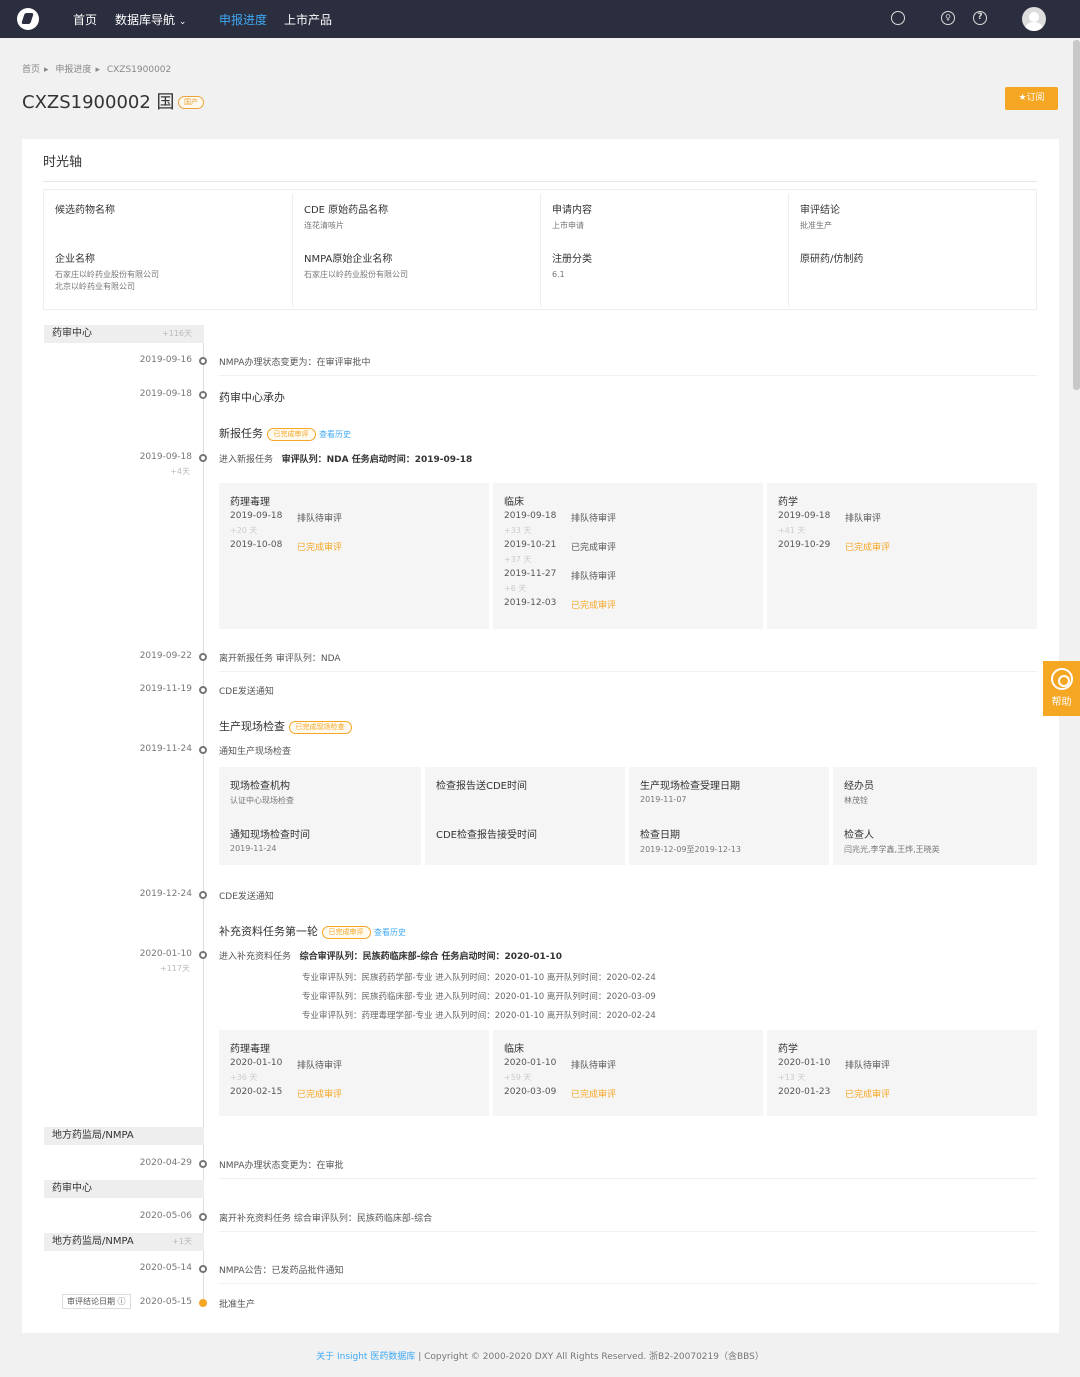 The height and width of the screenshot is (1377, 1080). What do you see at coordinates (1061, 702) in the screenshot?
I see `help-label: 帮助` at bounding box center [1061, 702].